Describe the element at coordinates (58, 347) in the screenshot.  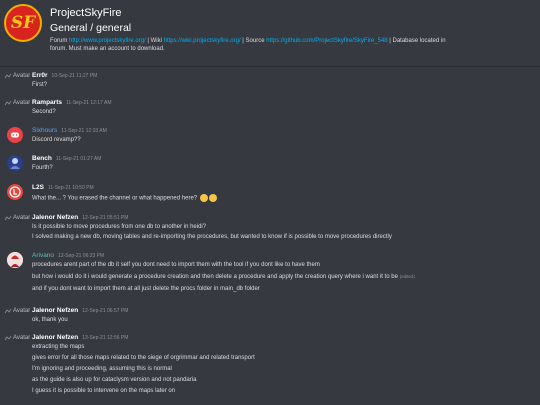
I see `message-text: extracting the maps` at that location.